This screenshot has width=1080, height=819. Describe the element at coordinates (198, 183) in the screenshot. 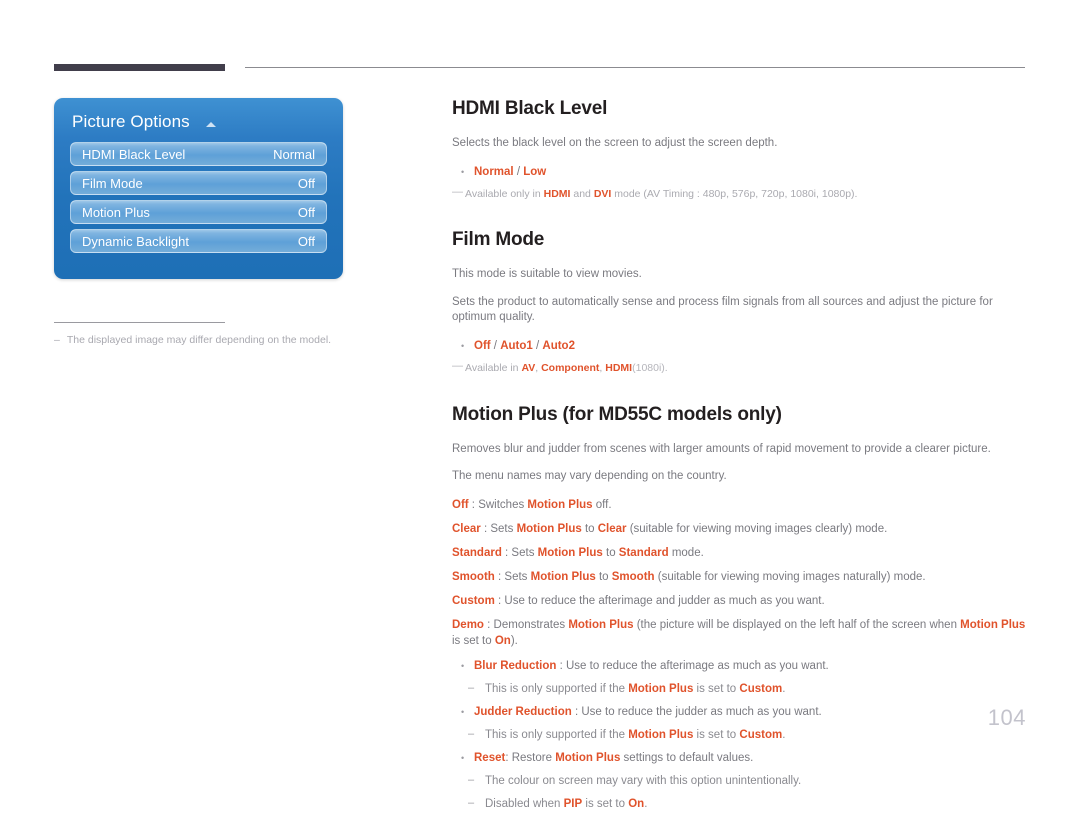

I see `osd-row-film-mode: Film Mode Off` at that location.